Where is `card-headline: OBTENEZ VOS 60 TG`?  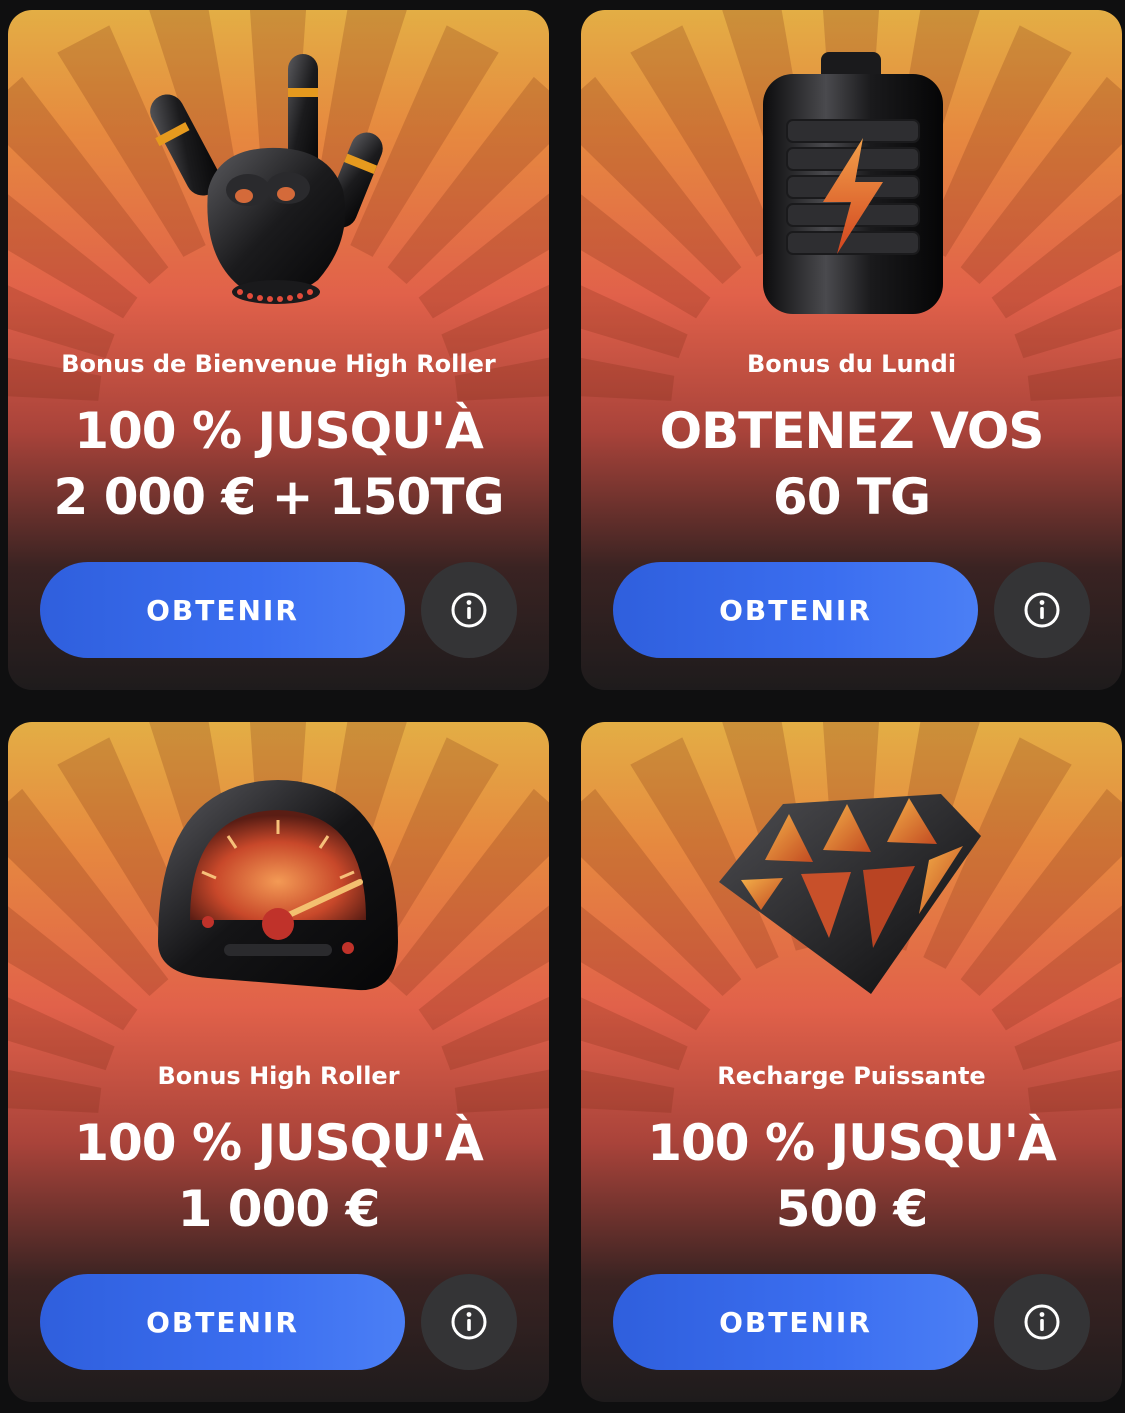 card-headline: OBTENEZ VOS 60 TG is located at coordinates (852, 464).